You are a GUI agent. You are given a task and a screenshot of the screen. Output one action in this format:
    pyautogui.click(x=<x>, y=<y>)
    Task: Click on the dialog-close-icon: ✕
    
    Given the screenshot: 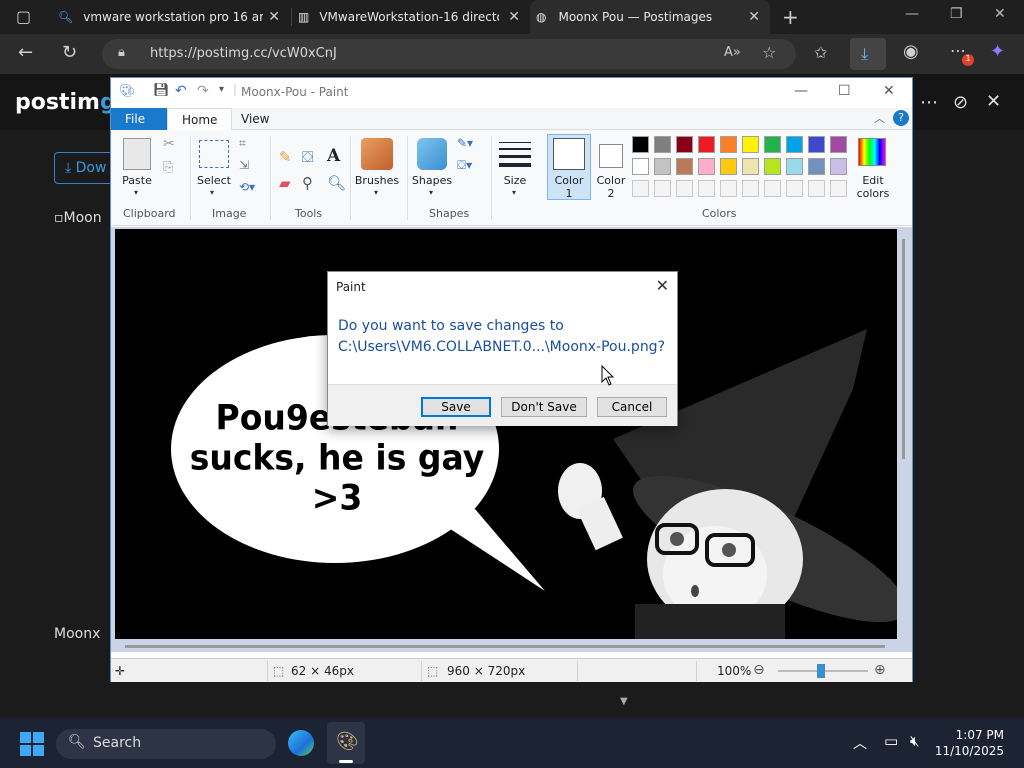 What is the action you would take?
    pyautogui.click(x=662, y=285)
    